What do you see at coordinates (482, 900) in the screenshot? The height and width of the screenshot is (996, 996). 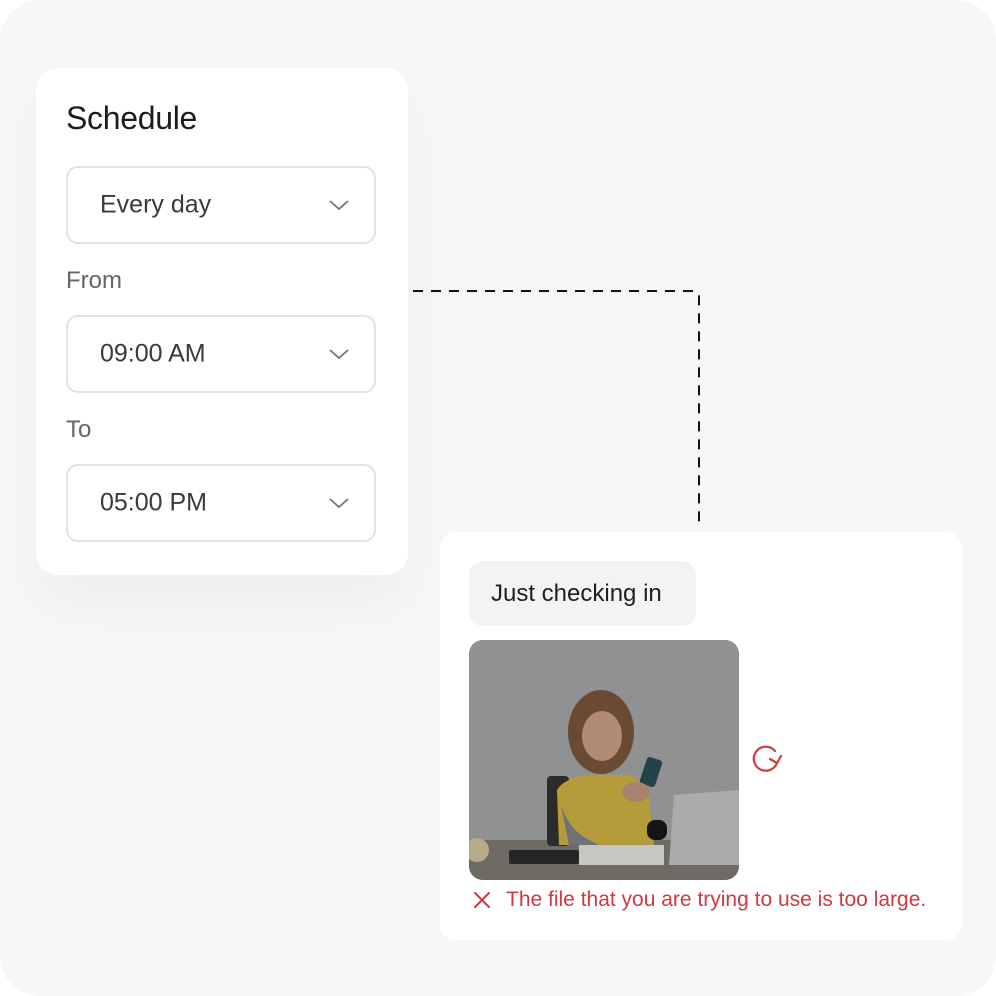 I see `close-icon` at bounding box center [482, 900].